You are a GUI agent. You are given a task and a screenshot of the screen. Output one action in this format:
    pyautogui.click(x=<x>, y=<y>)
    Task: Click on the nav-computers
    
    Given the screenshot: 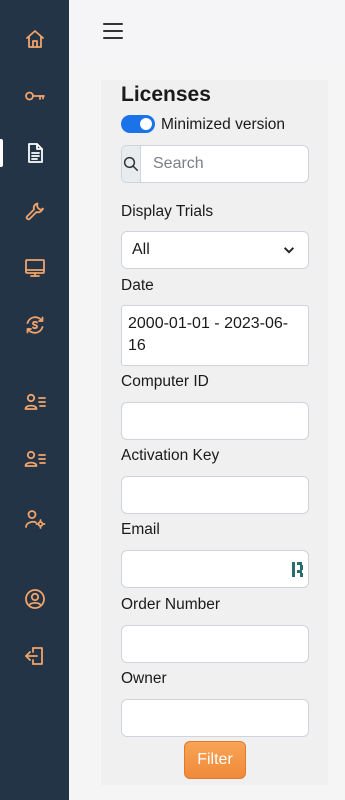 What is the action you would take?
    pyautogui.click(x=34, y=268)
    